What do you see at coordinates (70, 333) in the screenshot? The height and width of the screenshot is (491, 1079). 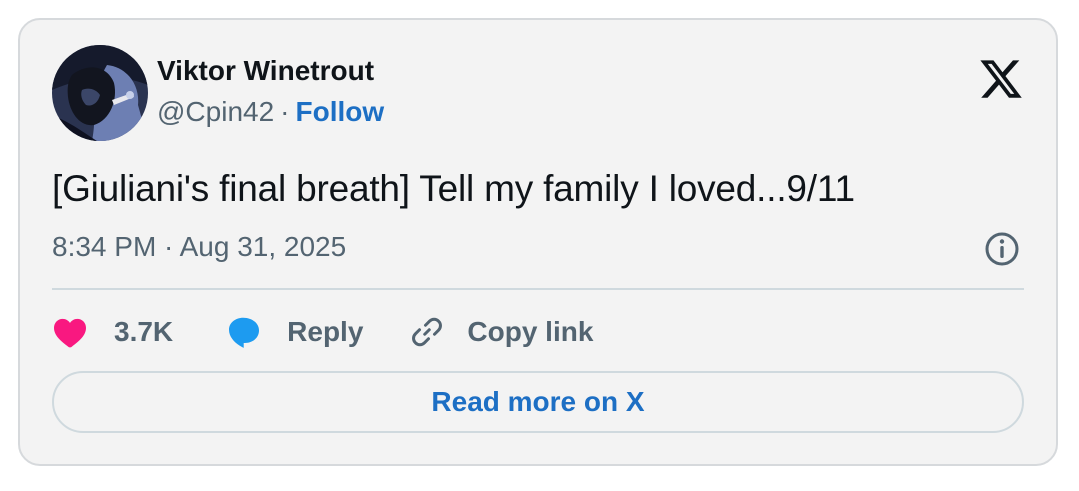 I see `heart-icon` at bounding box center [70, 333].